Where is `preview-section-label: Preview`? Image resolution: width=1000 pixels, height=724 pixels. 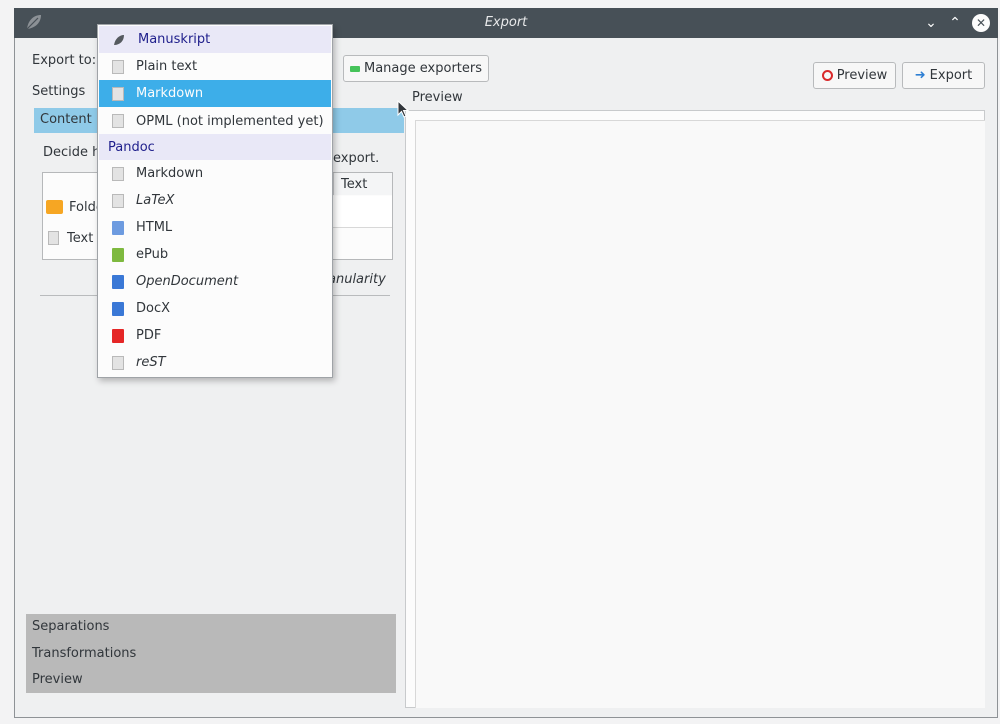
preview-section-label: Preview is located at coordinates (437, 97).